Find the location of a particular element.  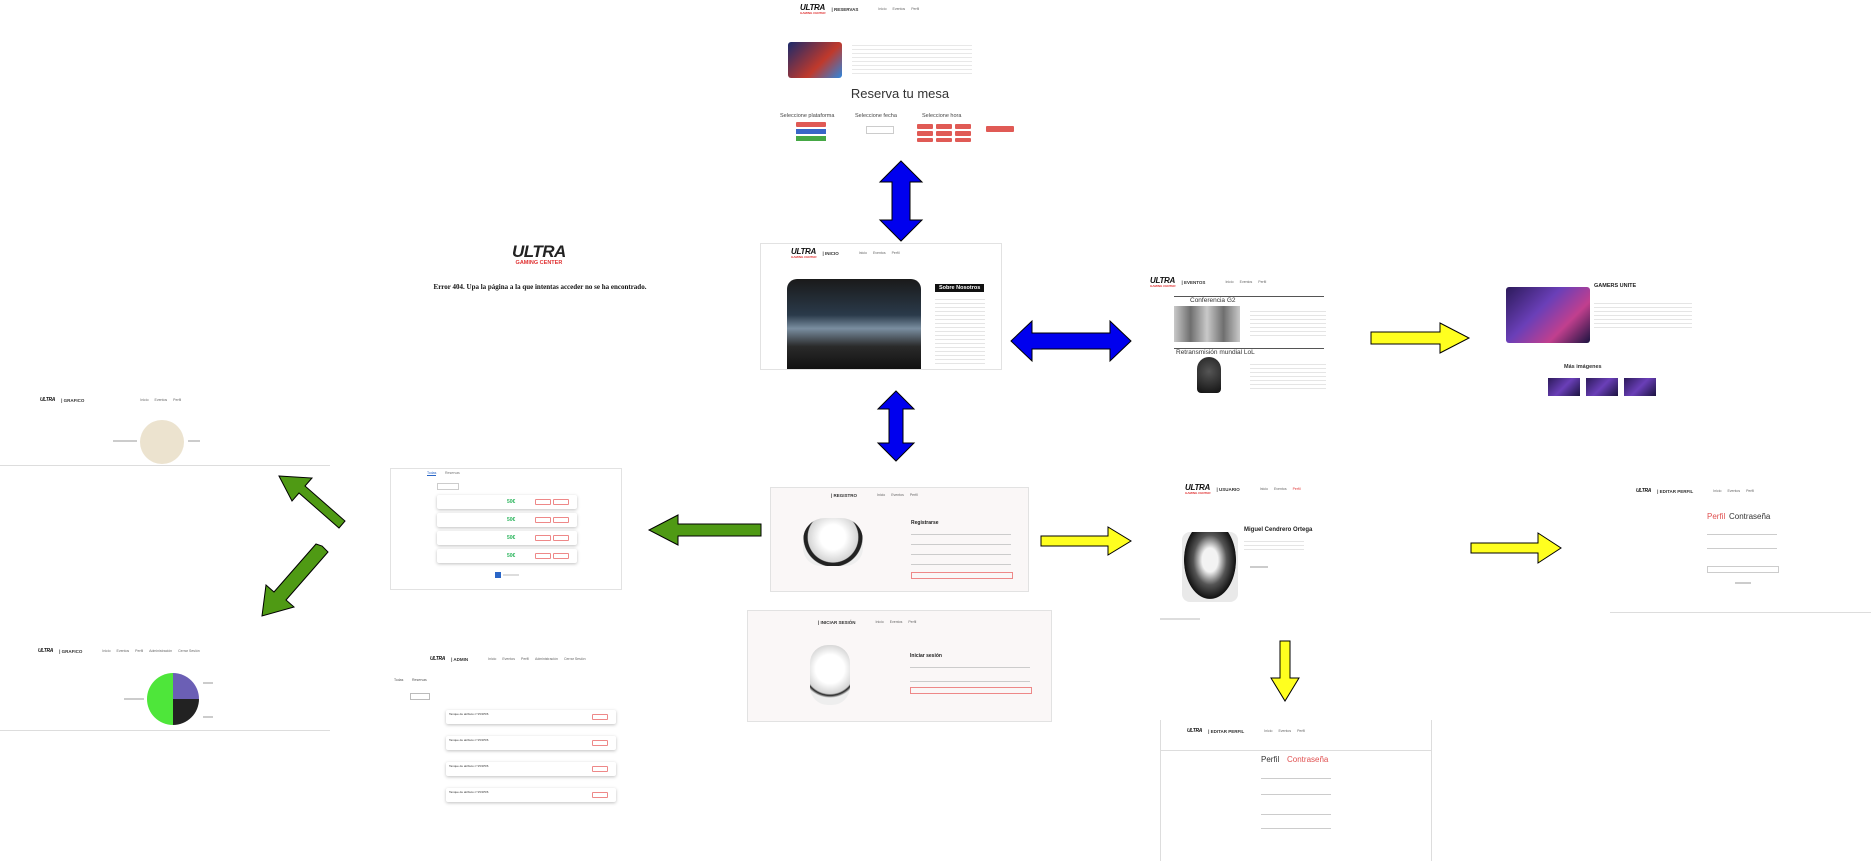

register-button is located at coordinates (962, 575).